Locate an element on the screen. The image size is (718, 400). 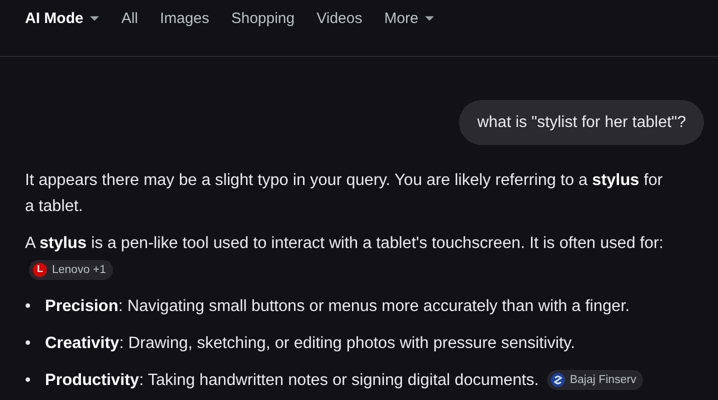
bullet-text: Productivity: Taking handwritten notes or signing digital documents. is located at coordinates (292, 380).